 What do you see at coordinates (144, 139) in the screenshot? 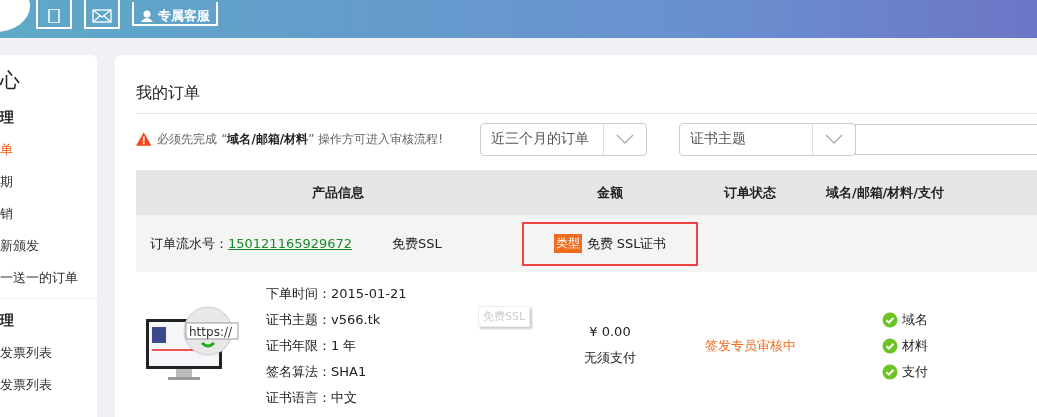
I see `warning-icon` at bounding box center [144, 139].